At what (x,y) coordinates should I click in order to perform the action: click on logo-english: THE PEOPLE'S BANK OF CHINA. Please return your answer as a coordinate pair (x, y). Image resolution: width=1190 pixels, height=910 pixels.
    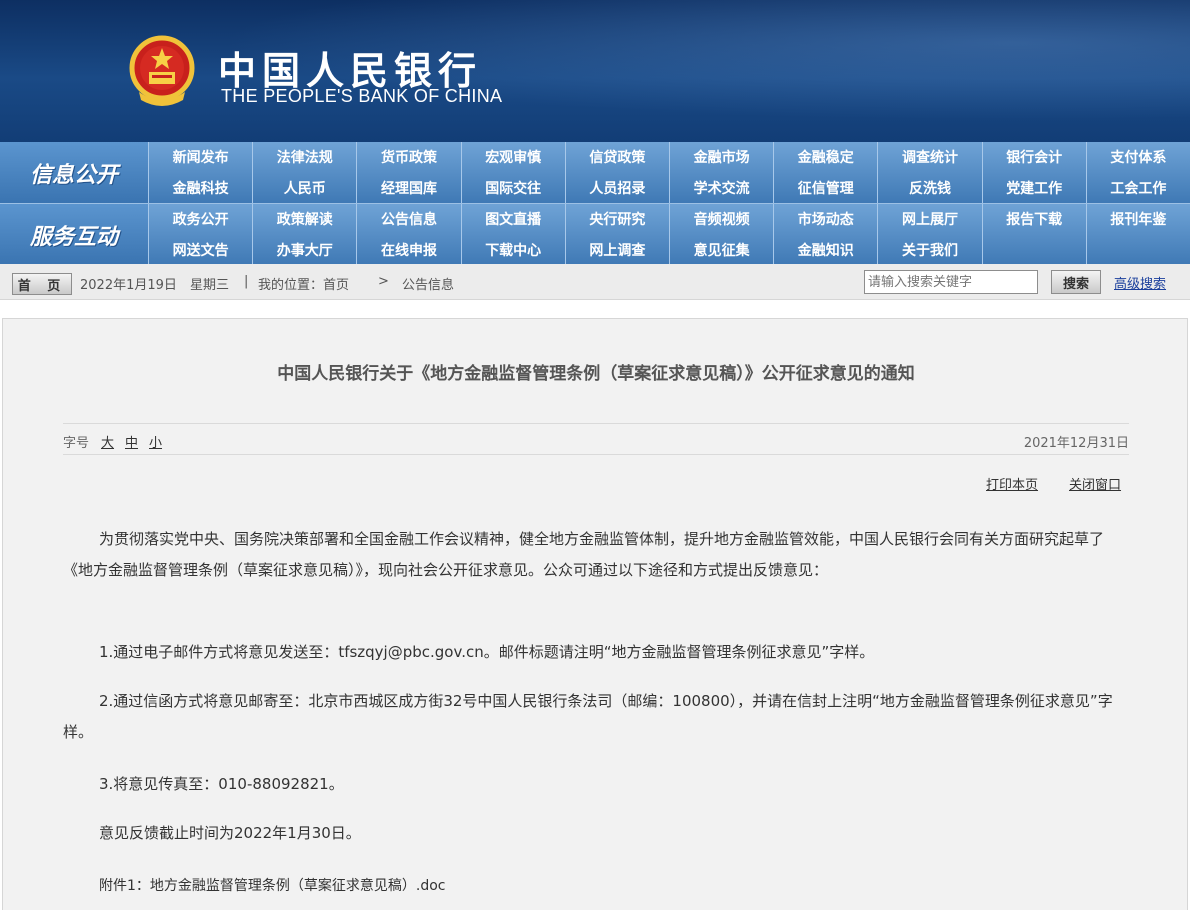
    Looking at the image, I should click on (362, 96).